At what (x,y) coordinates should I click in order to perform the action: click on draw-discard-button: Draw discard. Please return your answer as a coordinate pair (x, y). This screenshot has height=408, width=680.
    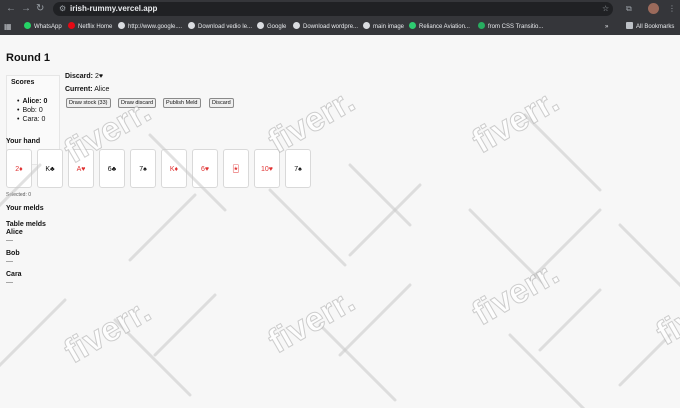
    Looking at the image, I should click on (137, 103).